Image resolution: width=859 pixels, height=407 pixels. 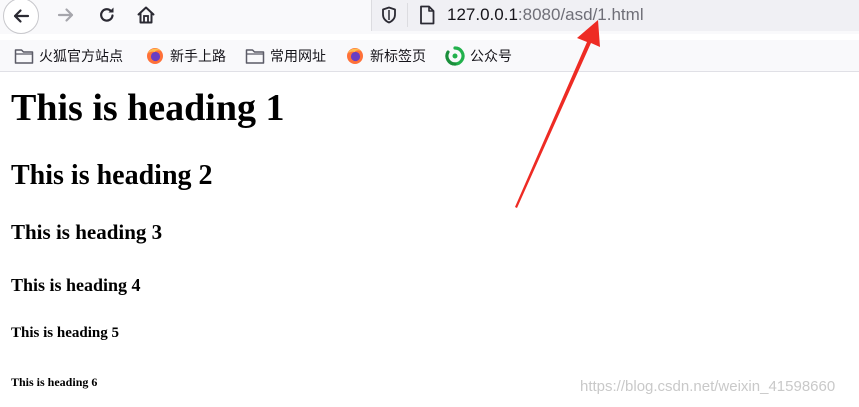 I want to click on bookmark-new-tab: 新标签页, so click(x=385, y=56).